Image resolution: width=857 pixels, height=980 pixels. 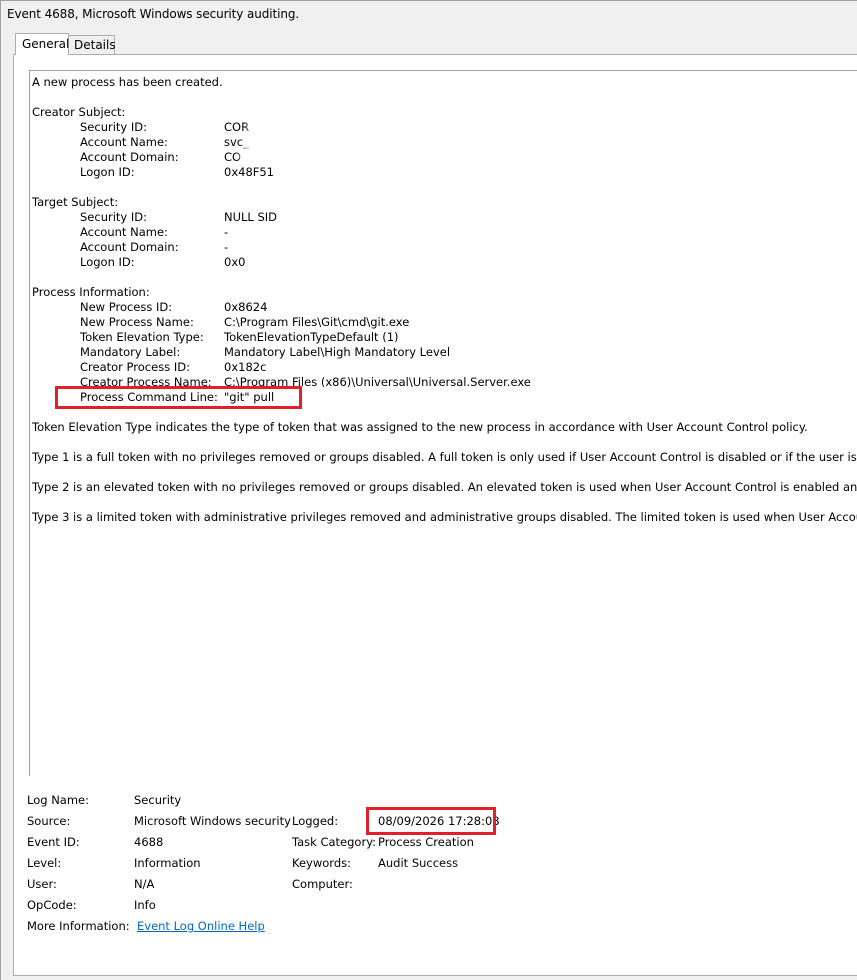 What do you see at coordinates (92, 45) in the screenshot?
I see `tab-details: Details` at bounding box center [92, 45].